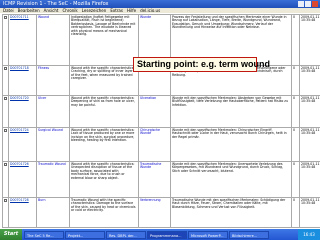 The image size is (320, 240). What do you see at coordinates (53, 212) in the screenshot?
I see `term-name: Burn` at bounding box center [53, 212].